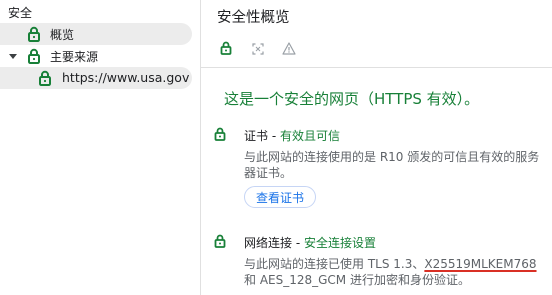 This screenshot has width=552, height=295. I want to click on certificate-heading: 证书 - 有效且可信, so click(292, 135).